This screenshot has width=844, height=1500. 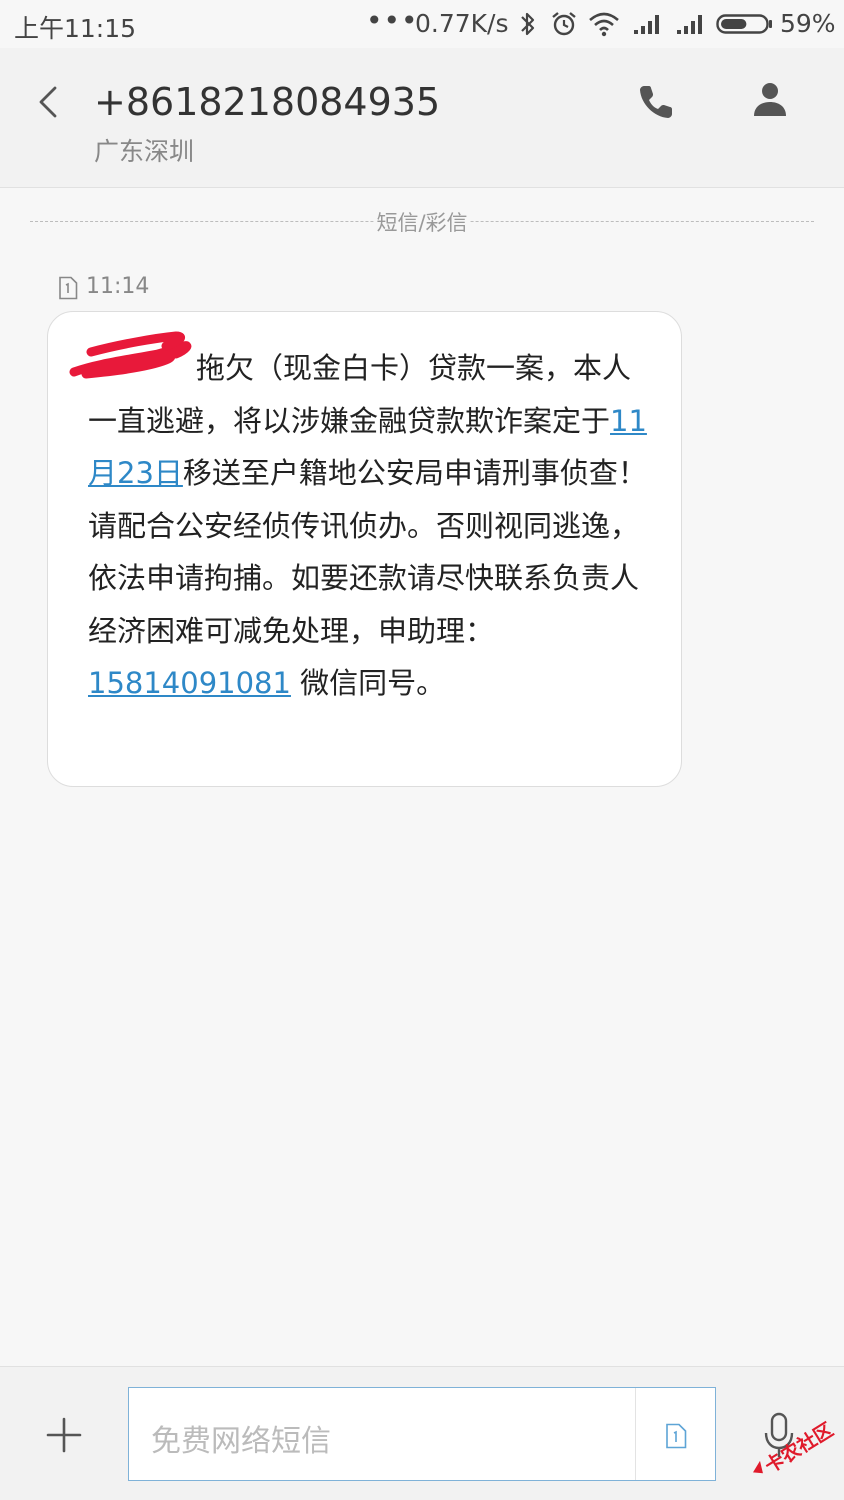 What do you see at coordinates (656, 102) in the screenshot?
I see `phone-icon` at bounding box center [656, 102].